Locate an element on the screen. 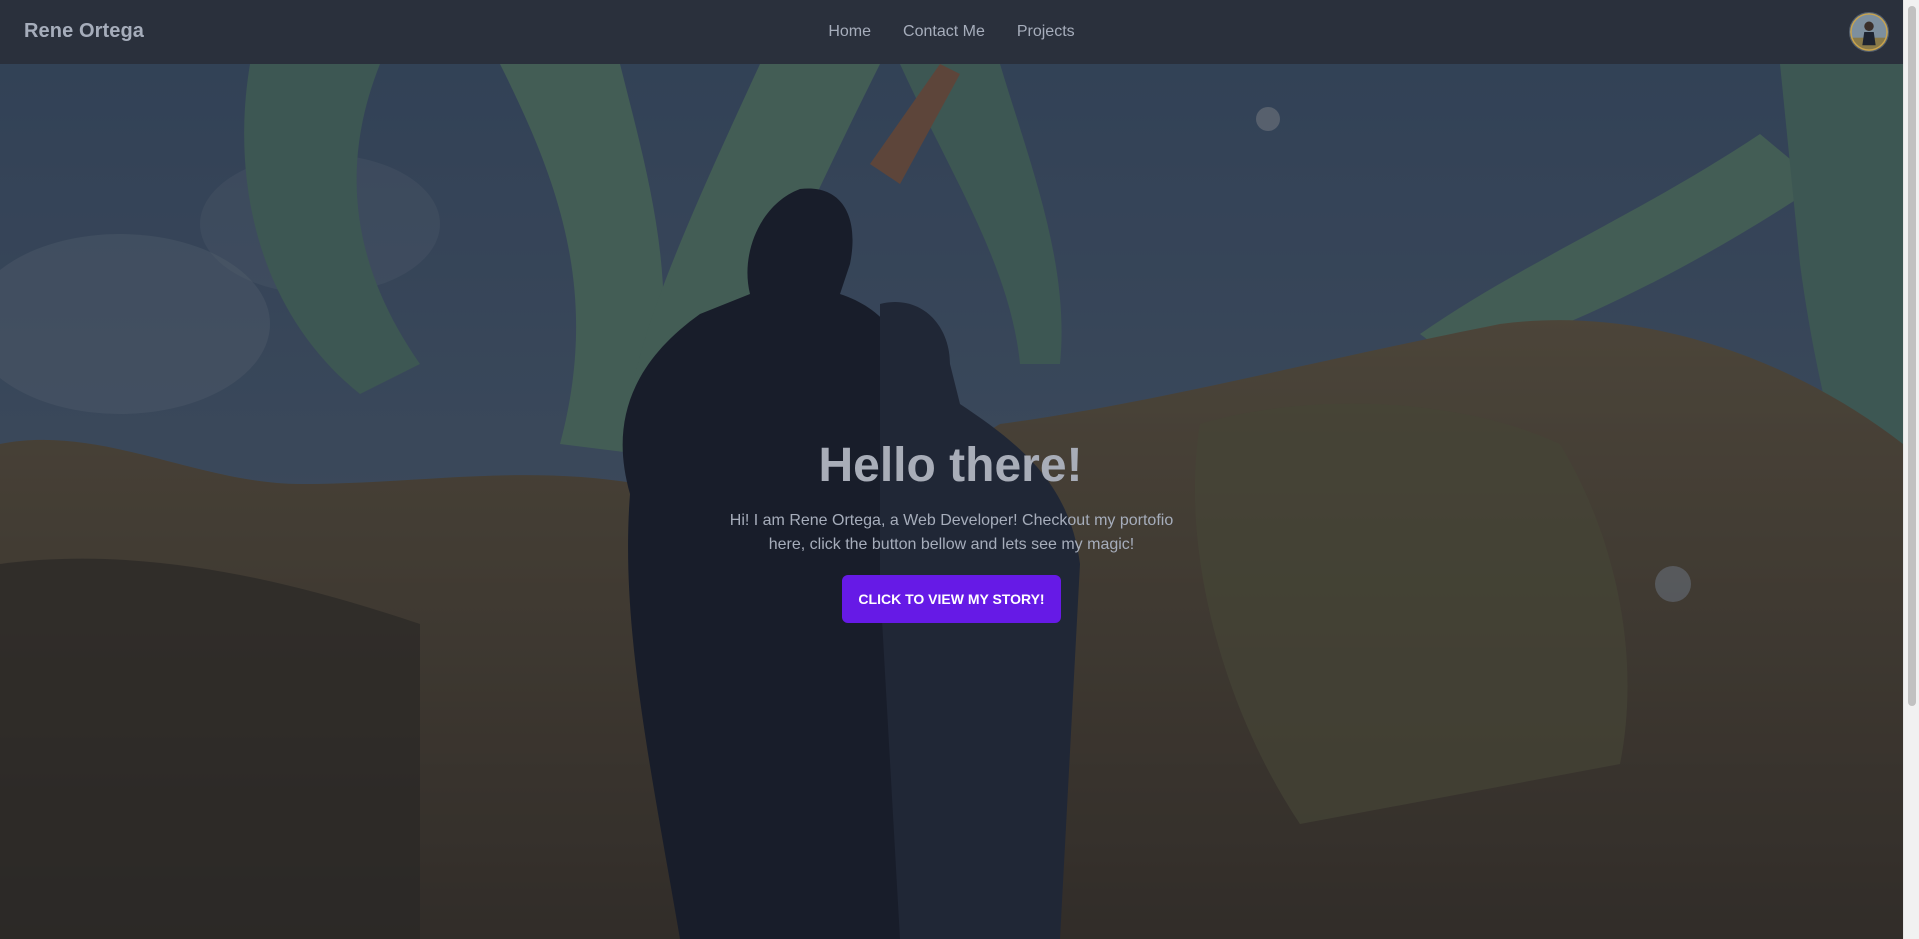  avatar is located at coordinates (1869, 32).